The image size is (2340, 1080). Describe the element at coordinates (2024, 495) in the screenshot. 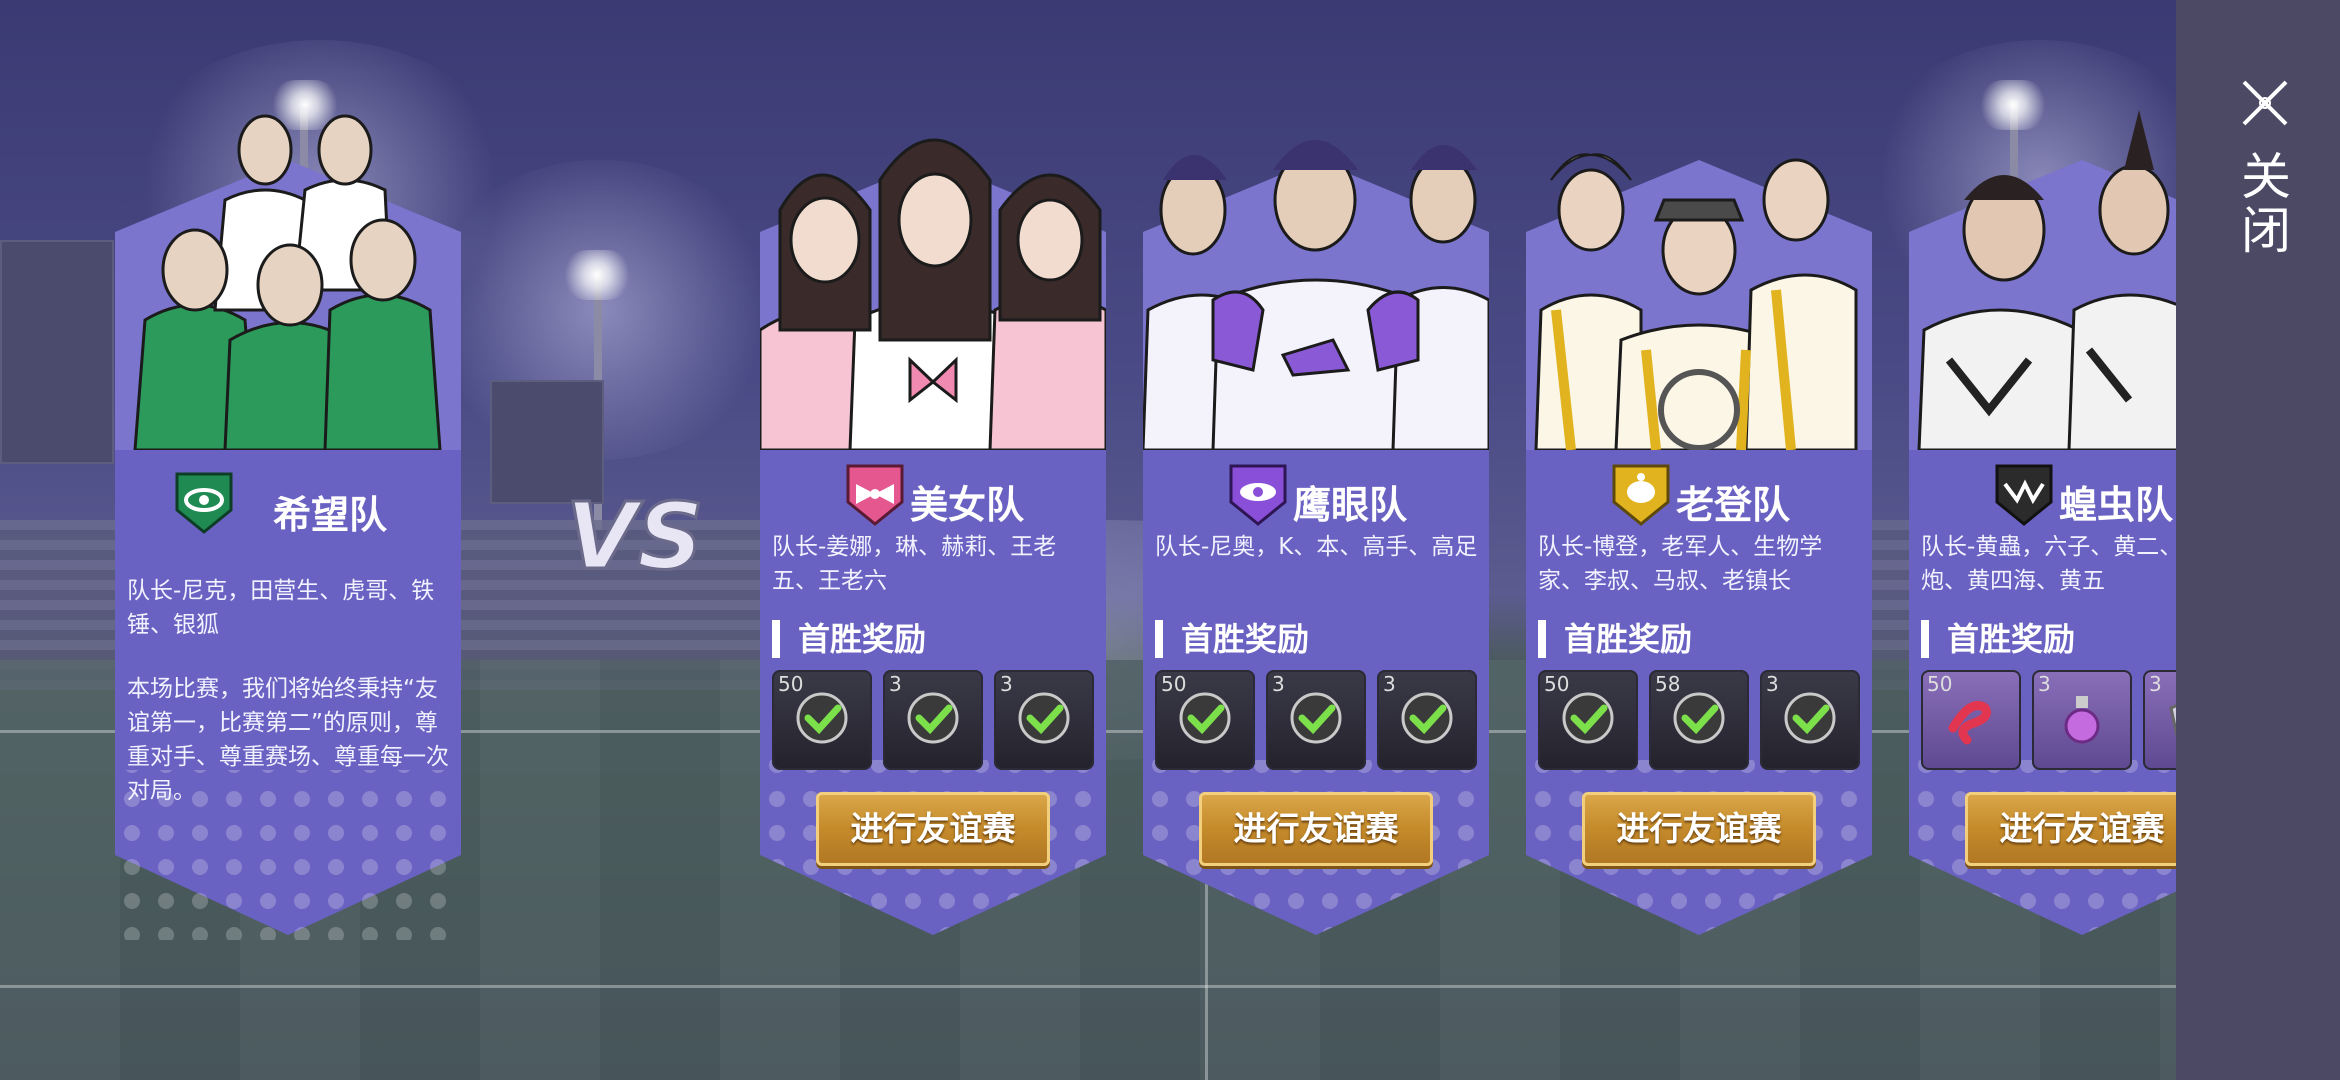

I see `black-locust-shield-icon` at that location.